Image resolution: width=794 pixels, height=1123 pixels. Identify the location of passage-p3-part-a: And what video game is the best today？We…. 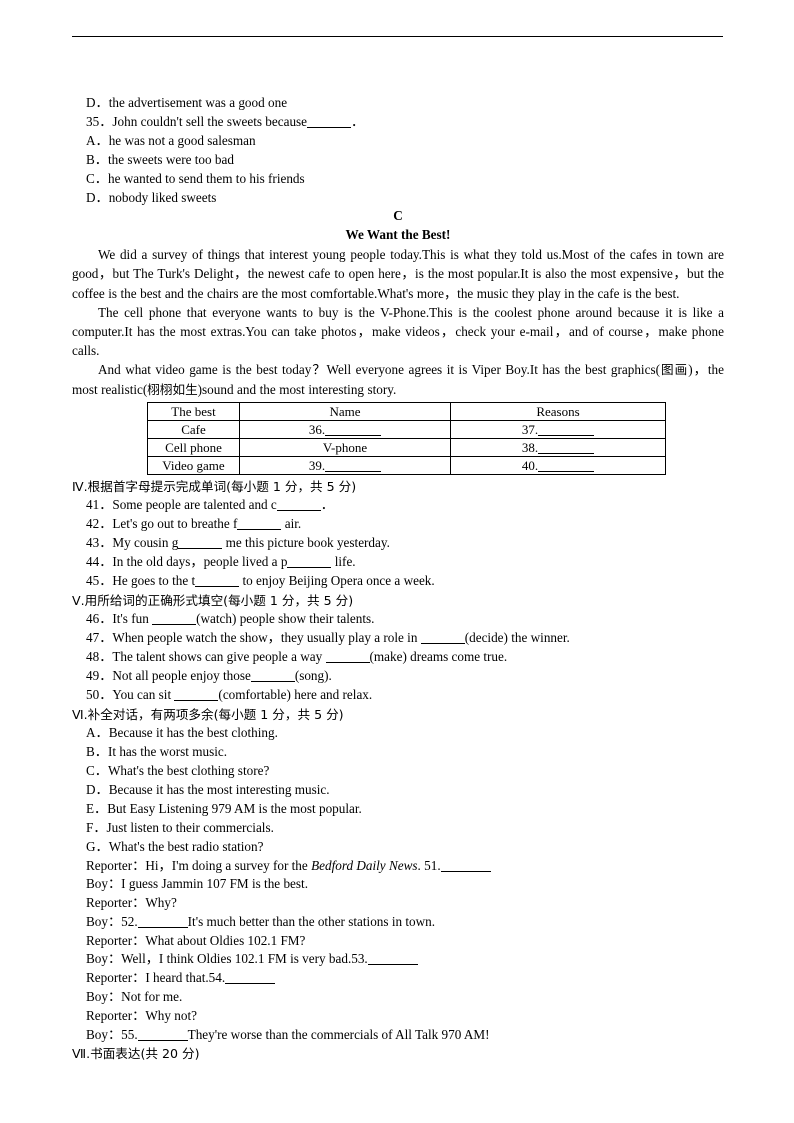
(379, 370).